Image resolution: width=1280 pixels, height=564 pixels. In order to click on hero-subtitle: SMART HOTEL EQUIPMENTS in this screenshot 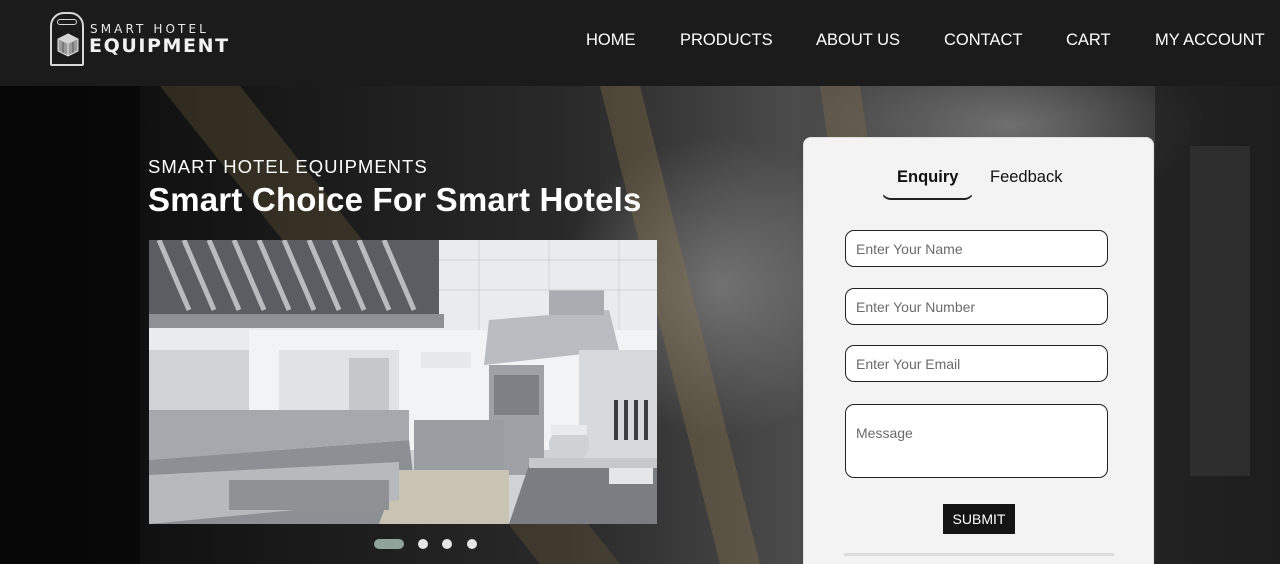, I will do `click(288, 166)`.